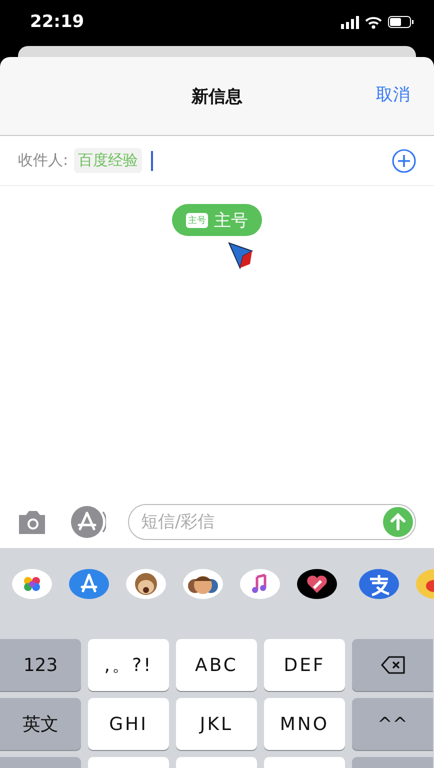  What do you see at coordinates (128, 724) in the screenshot?
I see `letter-key: GHI` at bounding box center [128, 724].